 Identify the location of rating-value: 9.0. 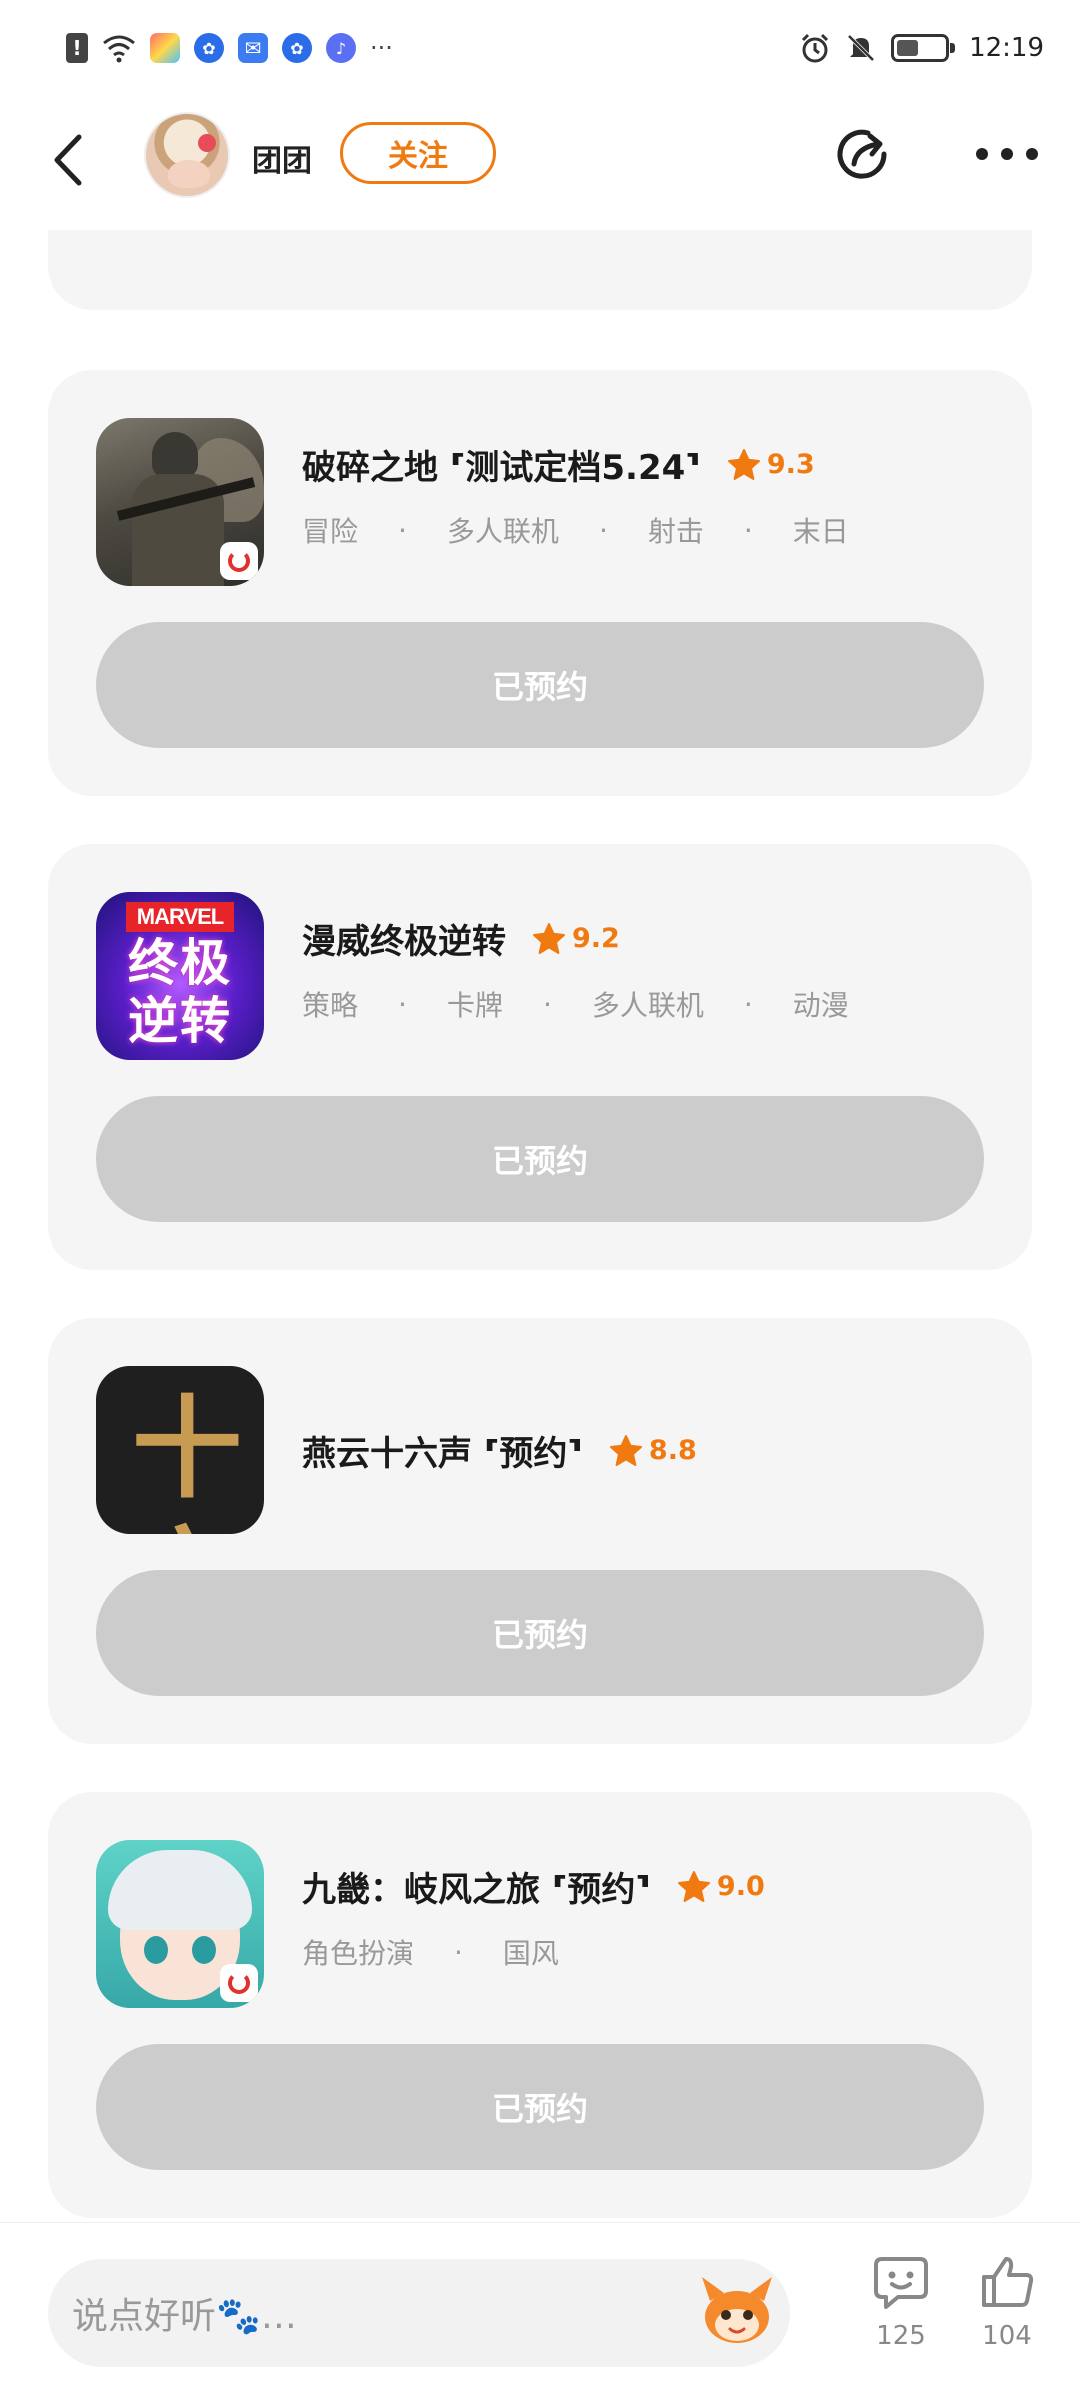
(740, 1886).